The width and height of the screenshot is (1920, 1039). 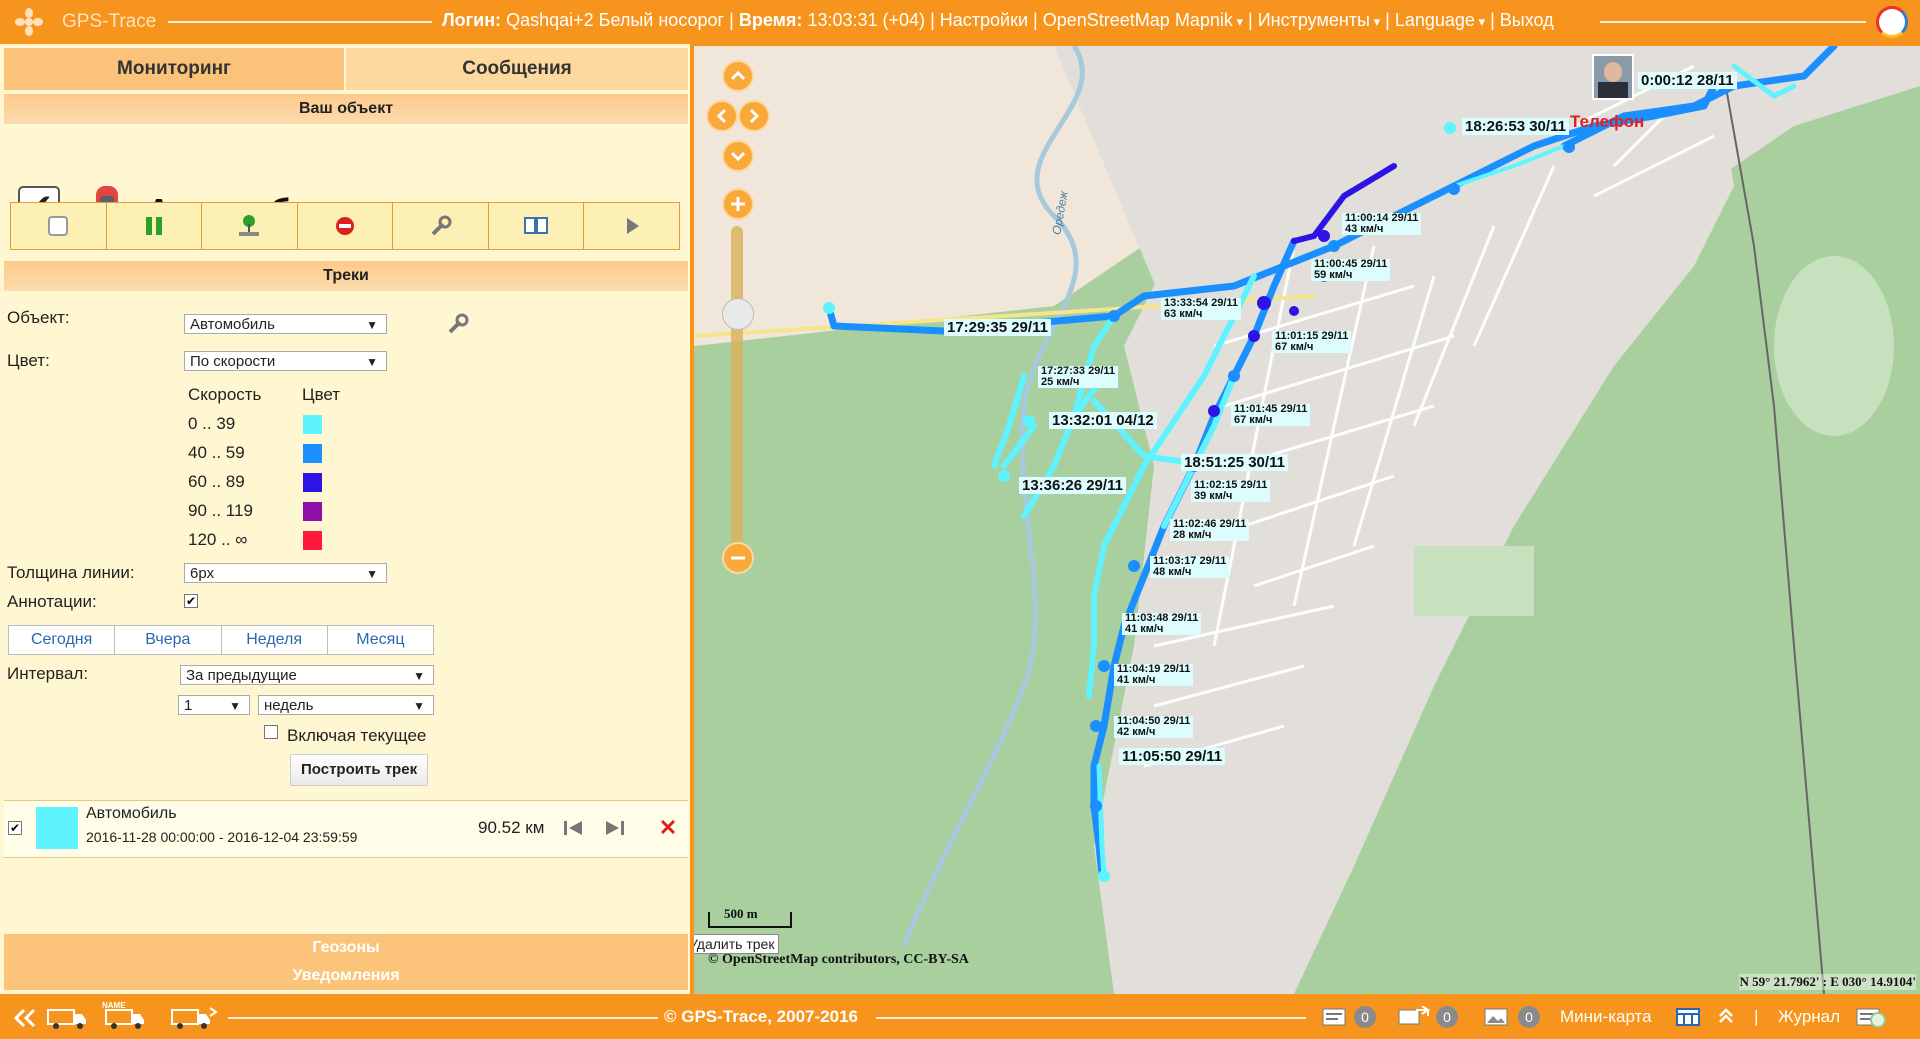 What do you see at coordinates (346, 109) in the screenshot?
I see `your-object-header: Ваш объект` at bounding box center [346, 109].